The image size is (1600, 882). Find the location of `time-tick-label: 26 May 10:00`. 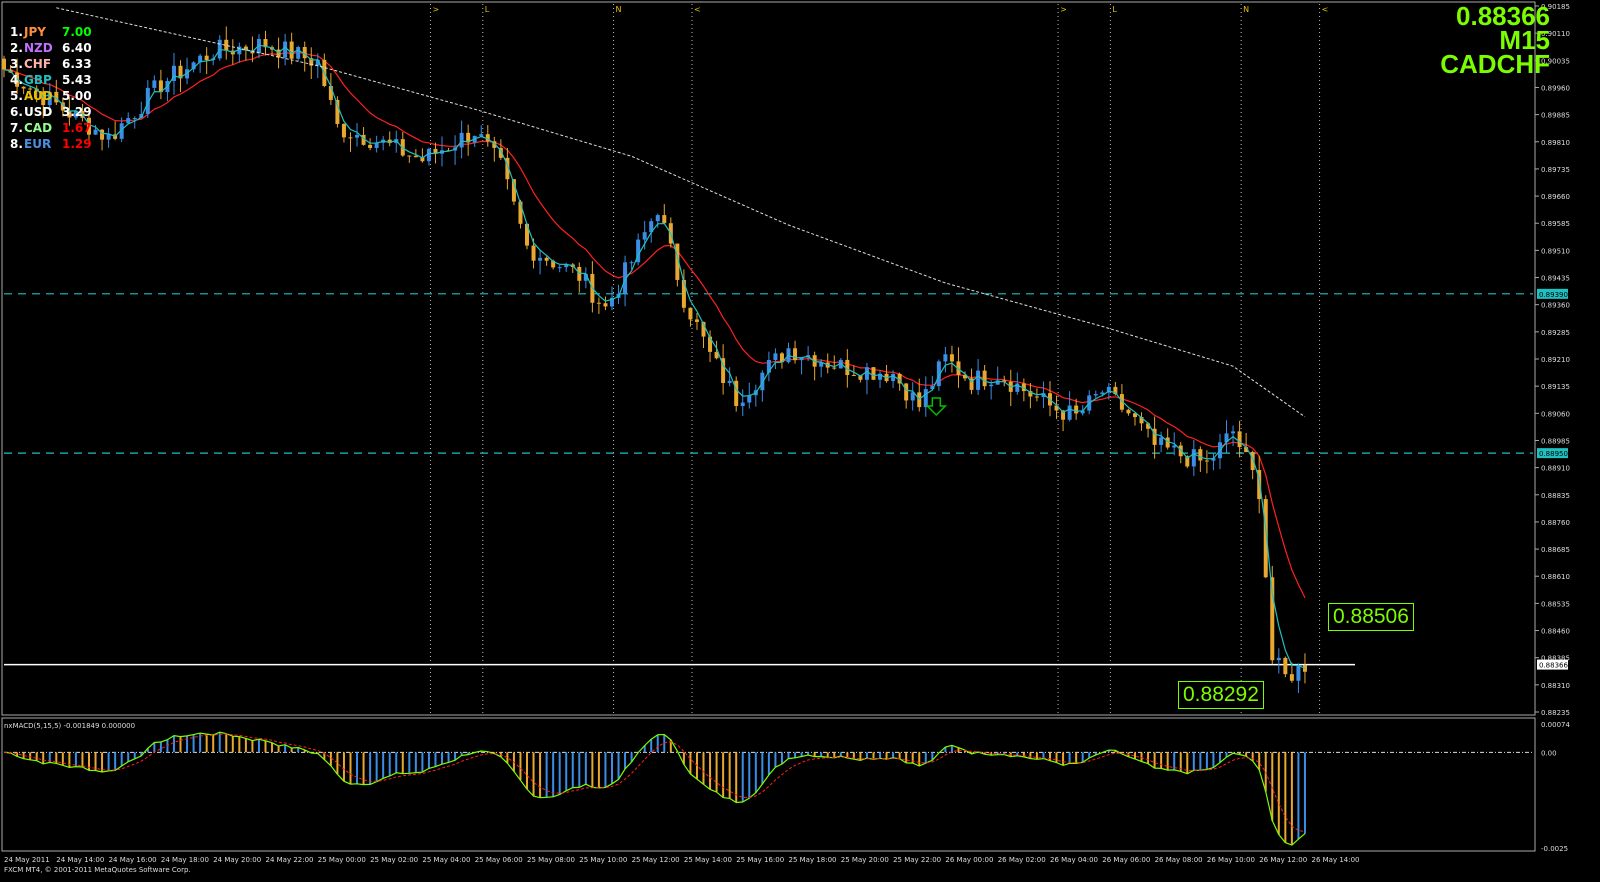

time-tick-label: 26 May 10:00 is located at coordinates (1231, 860).